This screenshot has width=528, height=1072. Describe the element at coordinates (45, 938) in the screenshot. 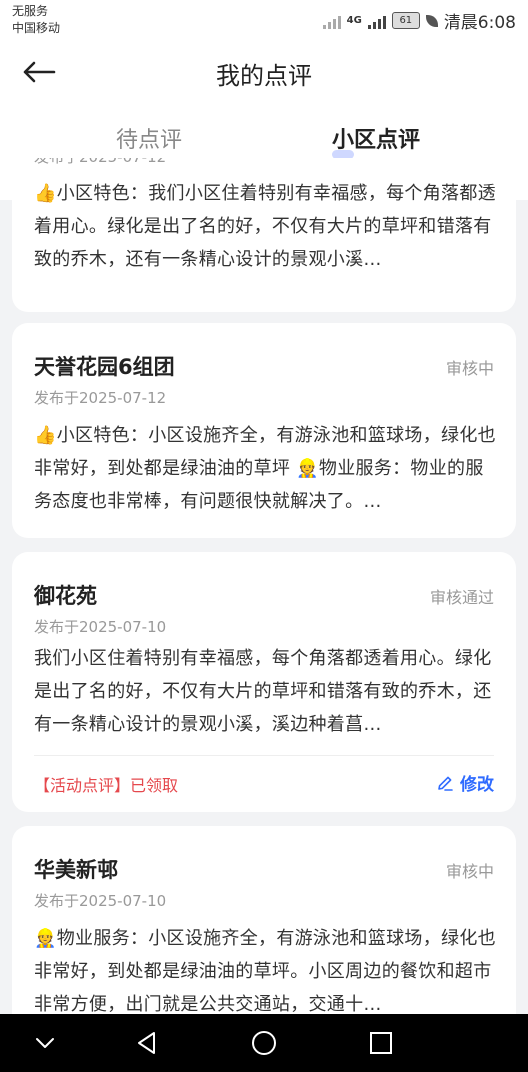

I see `worker-icon: 👷` at that location.